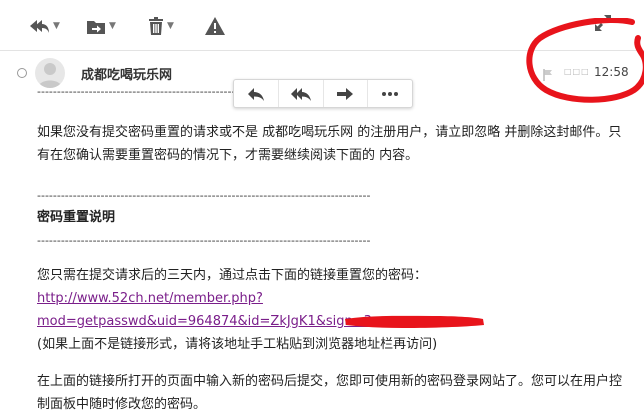  I want to click on expand-button, so click(603, 25).